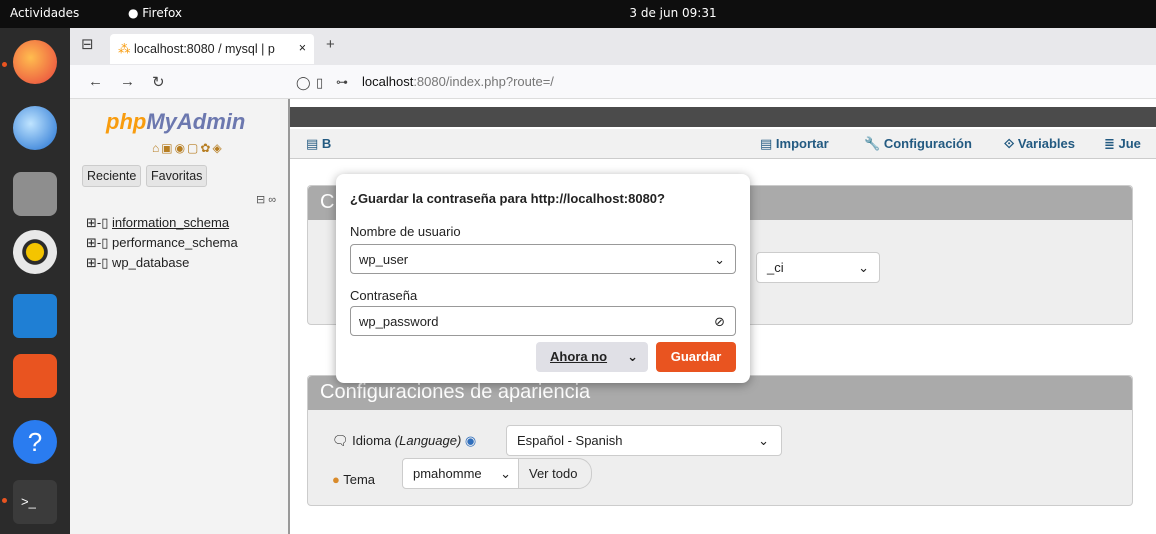 Image resolution: width=1156 pixels, height=534 pixels. Describe the element at coordinates (336, 479) in the screenshot. I see `palette-icon: ●` at that location.